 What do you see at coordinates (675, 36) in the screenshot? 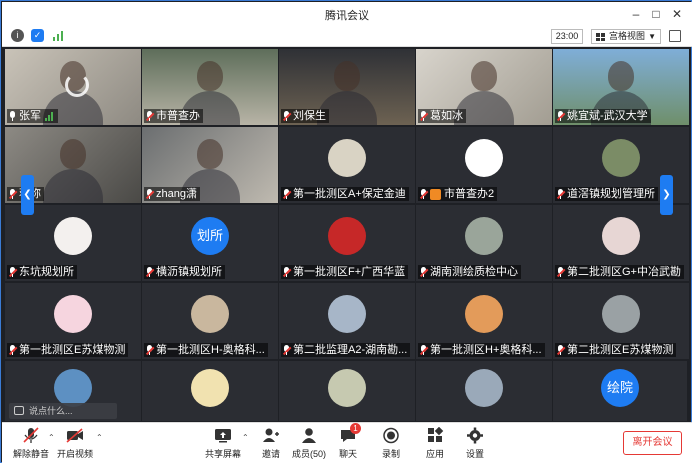
I see `fullscreen-icon` at bounding box center [675, 36].